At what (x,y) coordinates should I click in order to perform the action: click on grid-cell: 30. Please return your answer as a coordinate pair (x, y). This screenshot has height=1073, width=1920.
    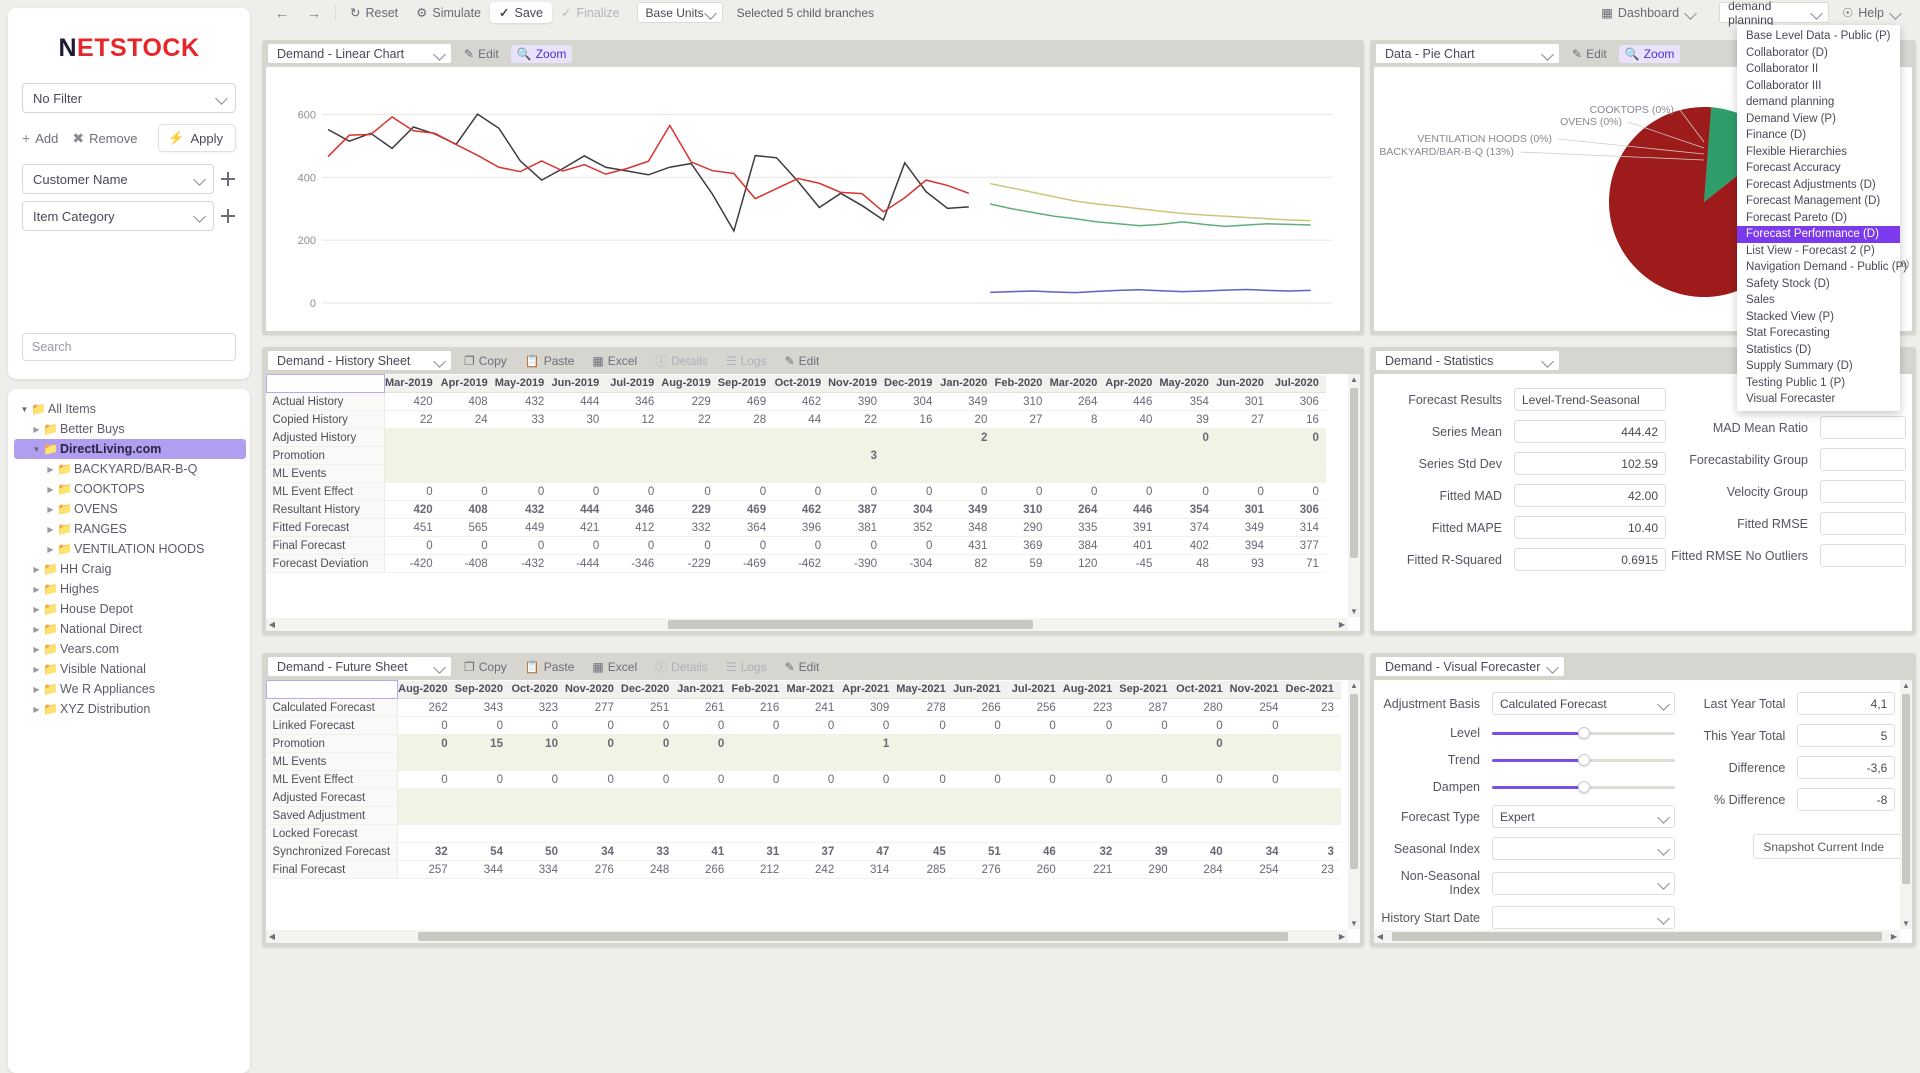
    Looking at the image, I should click on (579, 419).